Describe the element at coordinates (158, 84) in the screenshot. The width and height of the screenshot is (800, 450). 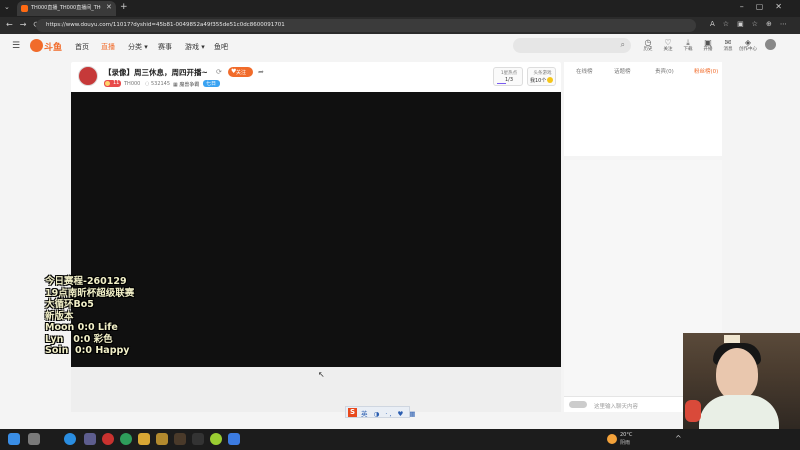
I see `viewer-count: ◌ 532145` at that location.